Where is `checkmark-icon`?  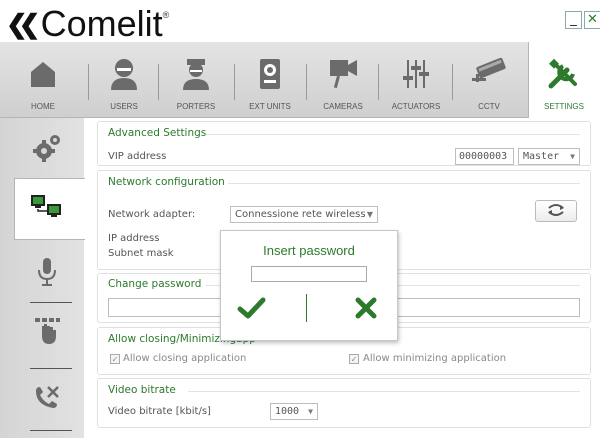 checkmark-icon is located at coordinates (252, 311).